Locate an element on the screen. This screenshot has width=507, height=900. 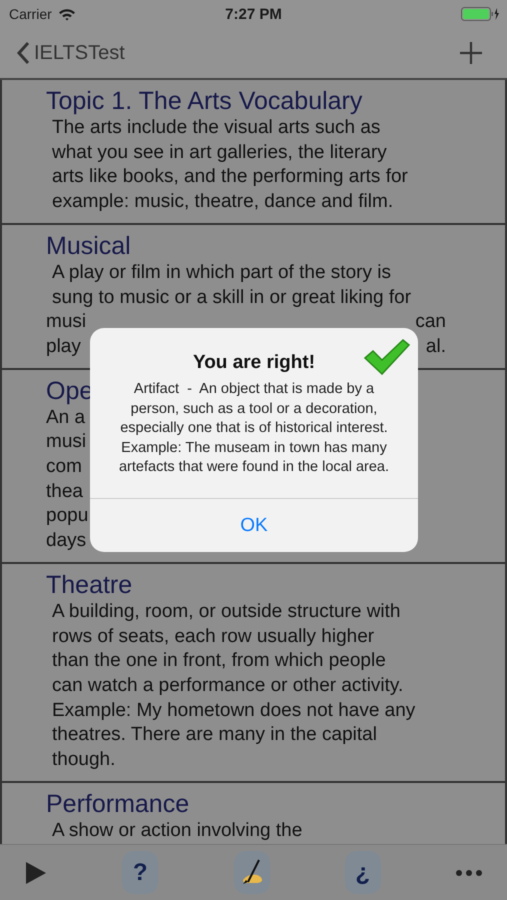
card-text: Example: My hometown does not have any is located at coordinates (233, 710).